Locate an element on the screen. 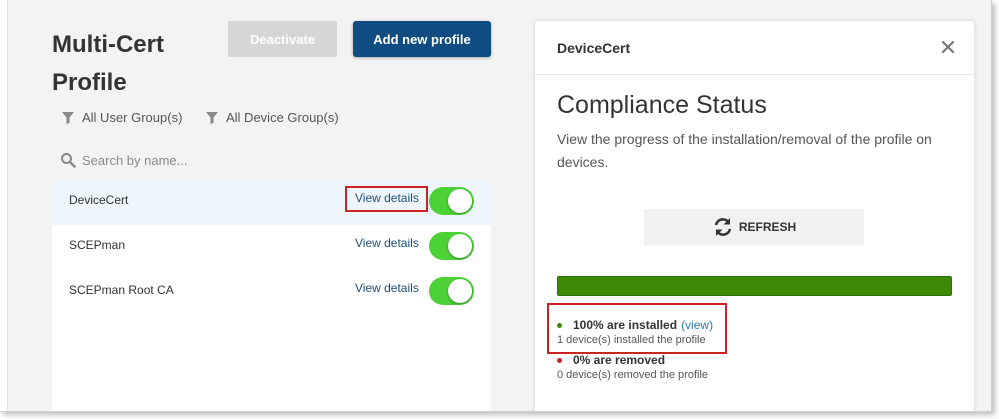  removed-label: 0% are removed is located at coordinates (619, 360).